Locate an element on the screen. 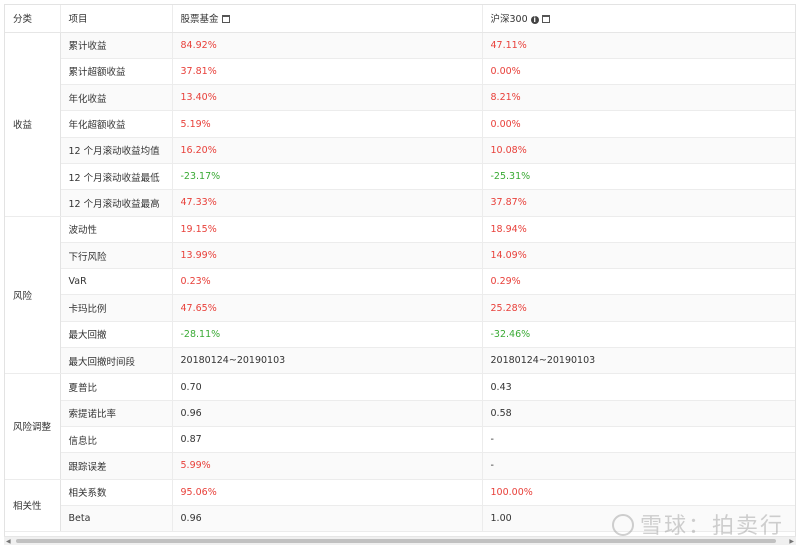 The width and height of the screenshot is (800, 550). table-row: VaR 0.23% 0.29% is located at coordinates (400, 282).